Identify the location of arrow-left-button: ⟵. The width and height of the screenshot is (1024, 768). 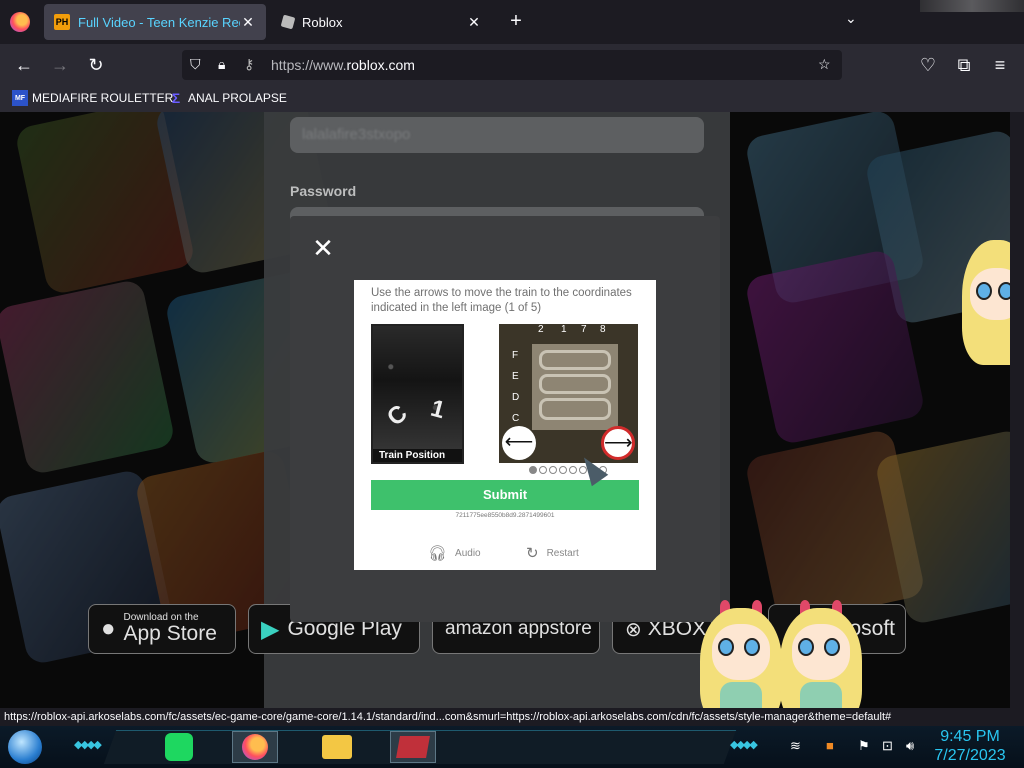
(519, 443).